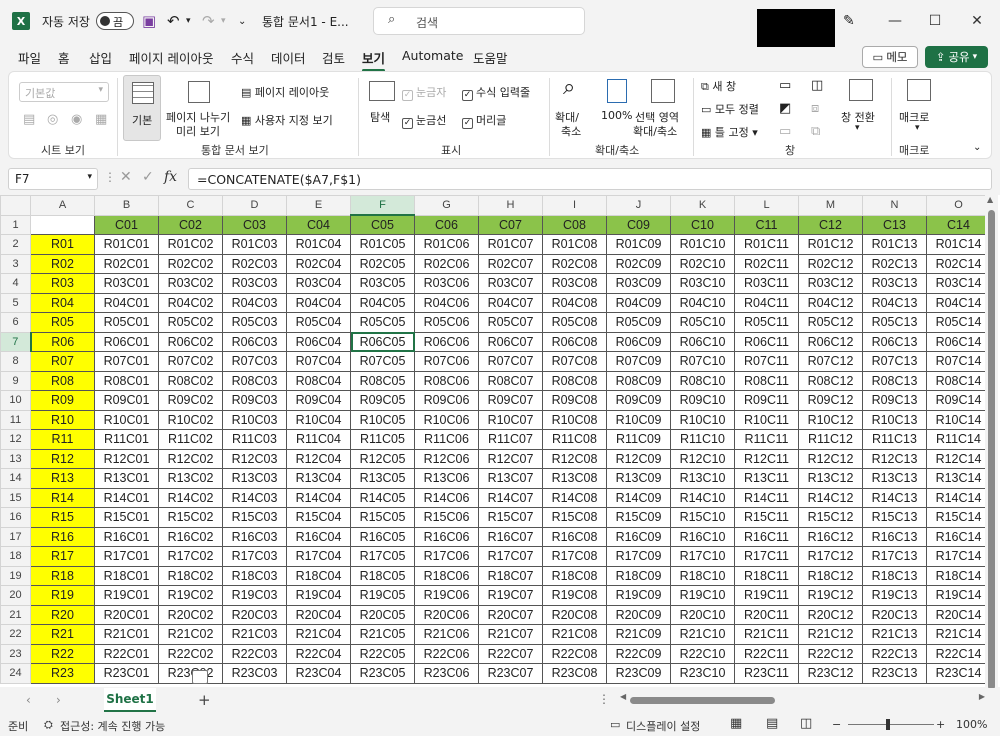 Image resolution: width=1000 pixels, height=736 pixels. What do you see at coordinates (736, 723) in the screenshot?
I see `normal-view-icon: ▦` at bounding box center [736, 723].